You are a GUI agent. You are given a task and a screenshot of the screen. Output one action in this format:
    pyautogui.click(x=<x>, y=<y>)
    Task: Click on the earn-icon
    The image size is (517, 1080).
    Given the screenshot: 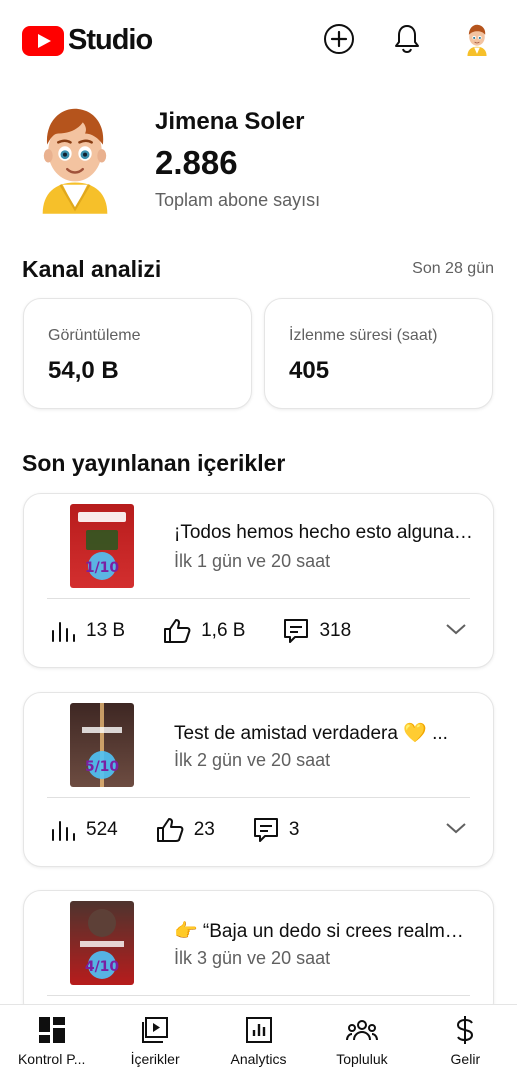 What is the action you would take?
    pyautogui.click(x=465, y=1030)
    